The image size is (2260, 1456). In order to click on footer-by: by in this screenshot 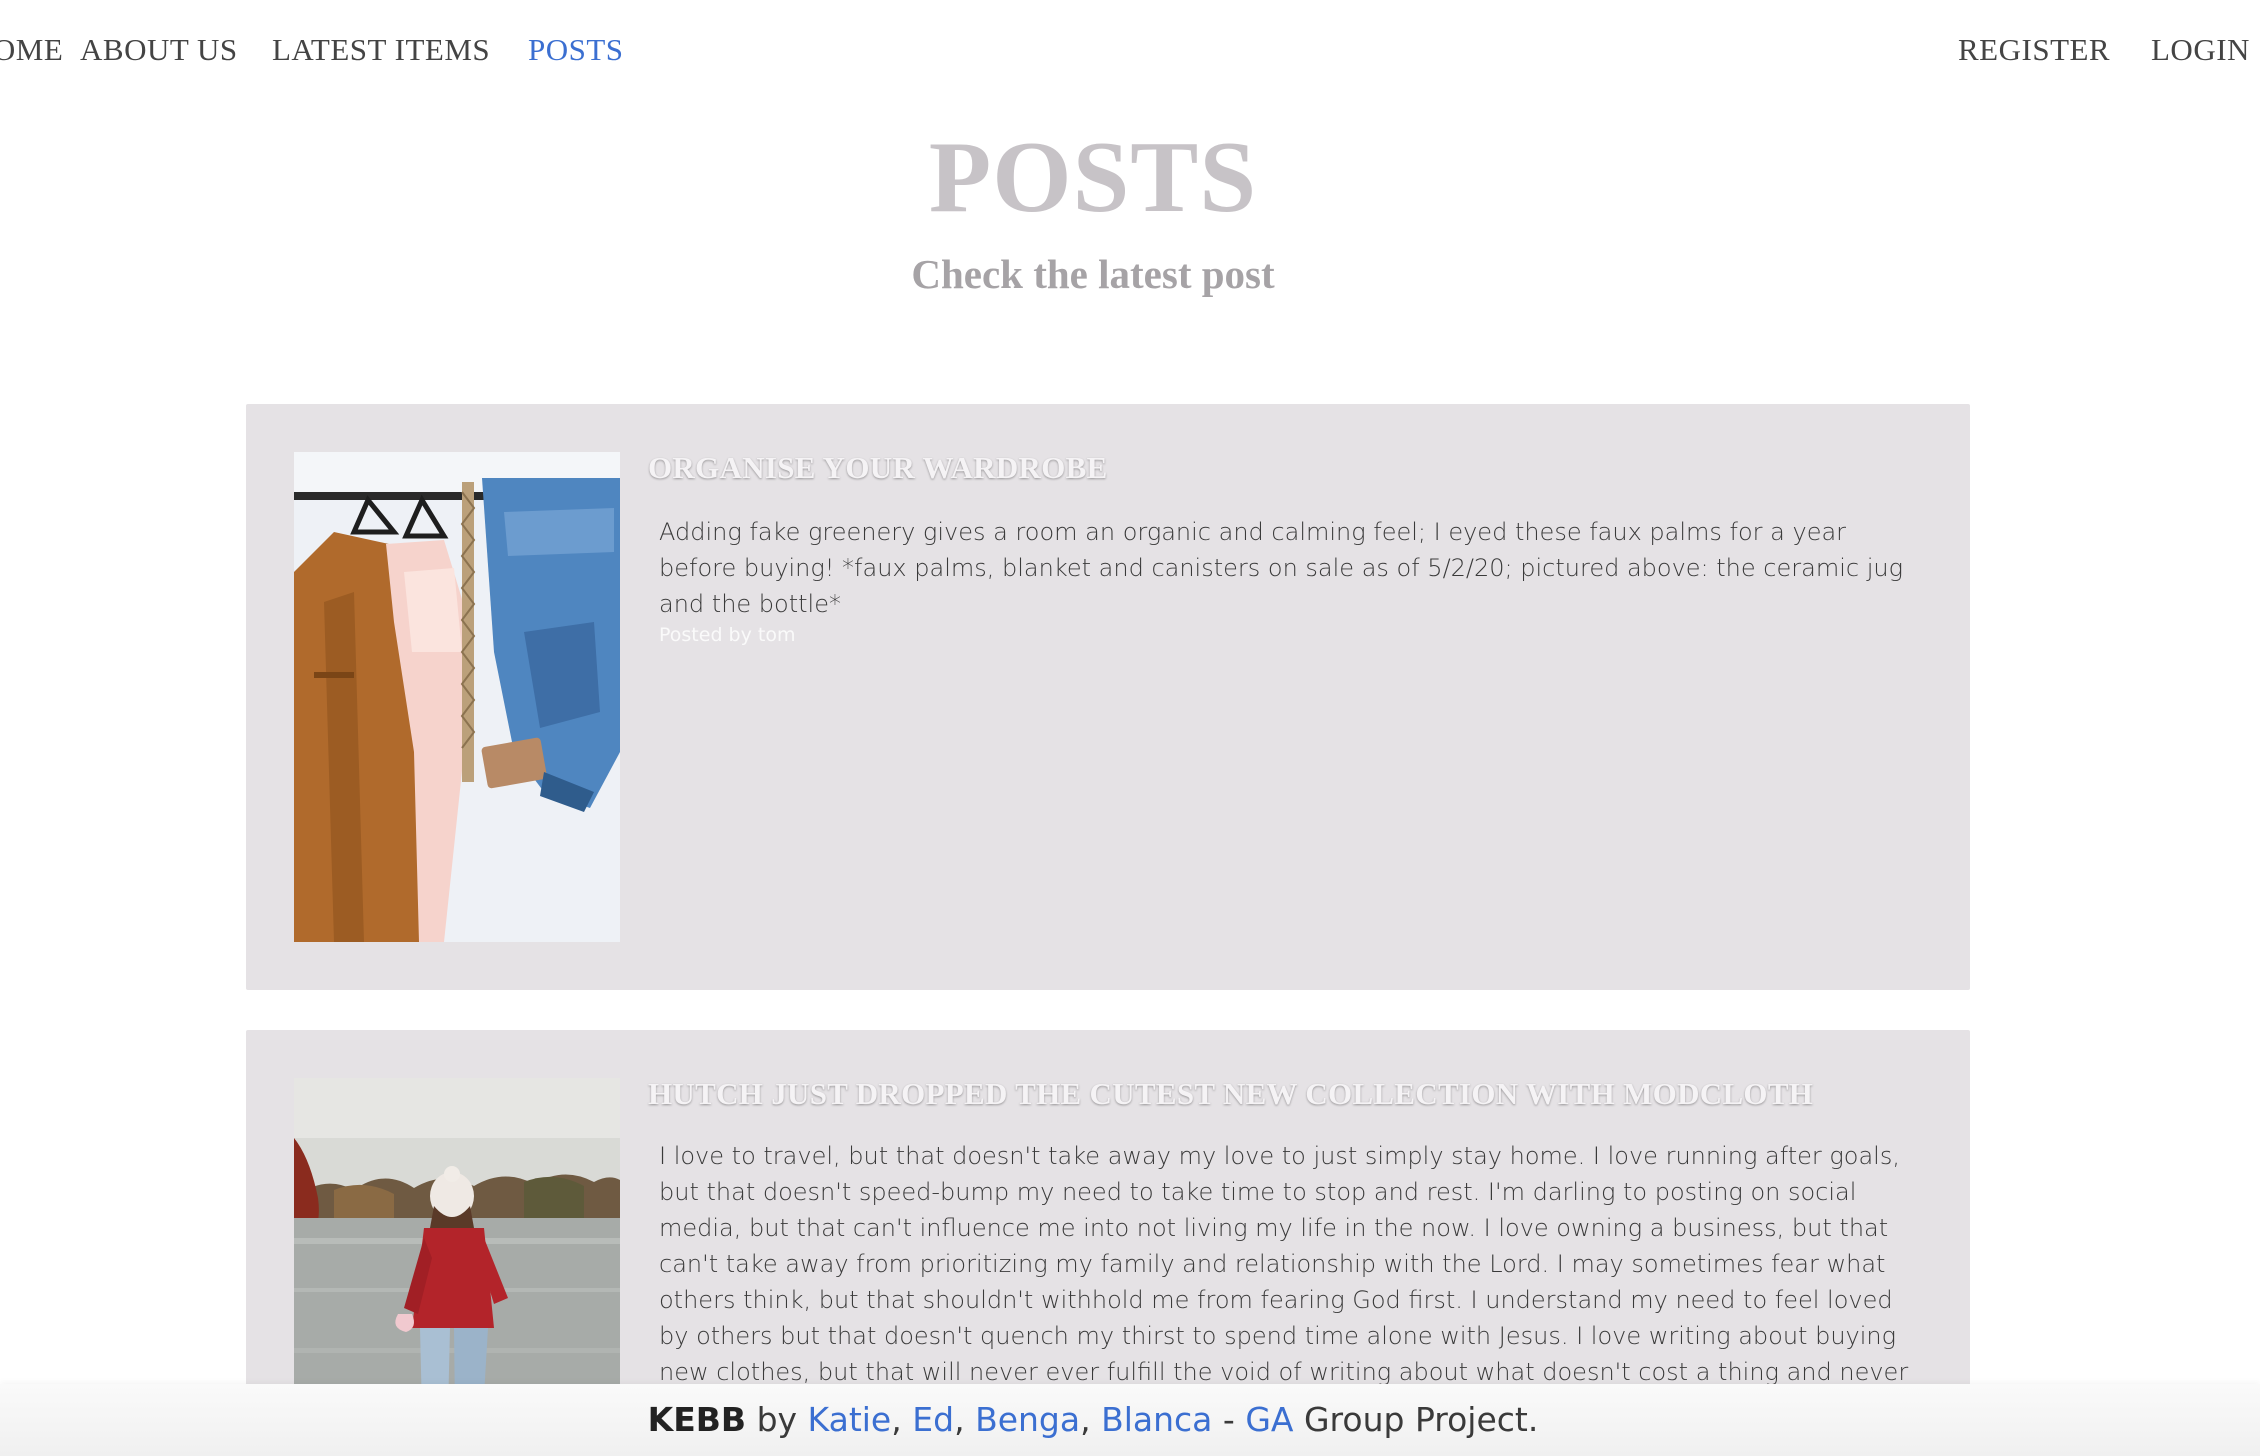, I will do `click(777, 1419)`.